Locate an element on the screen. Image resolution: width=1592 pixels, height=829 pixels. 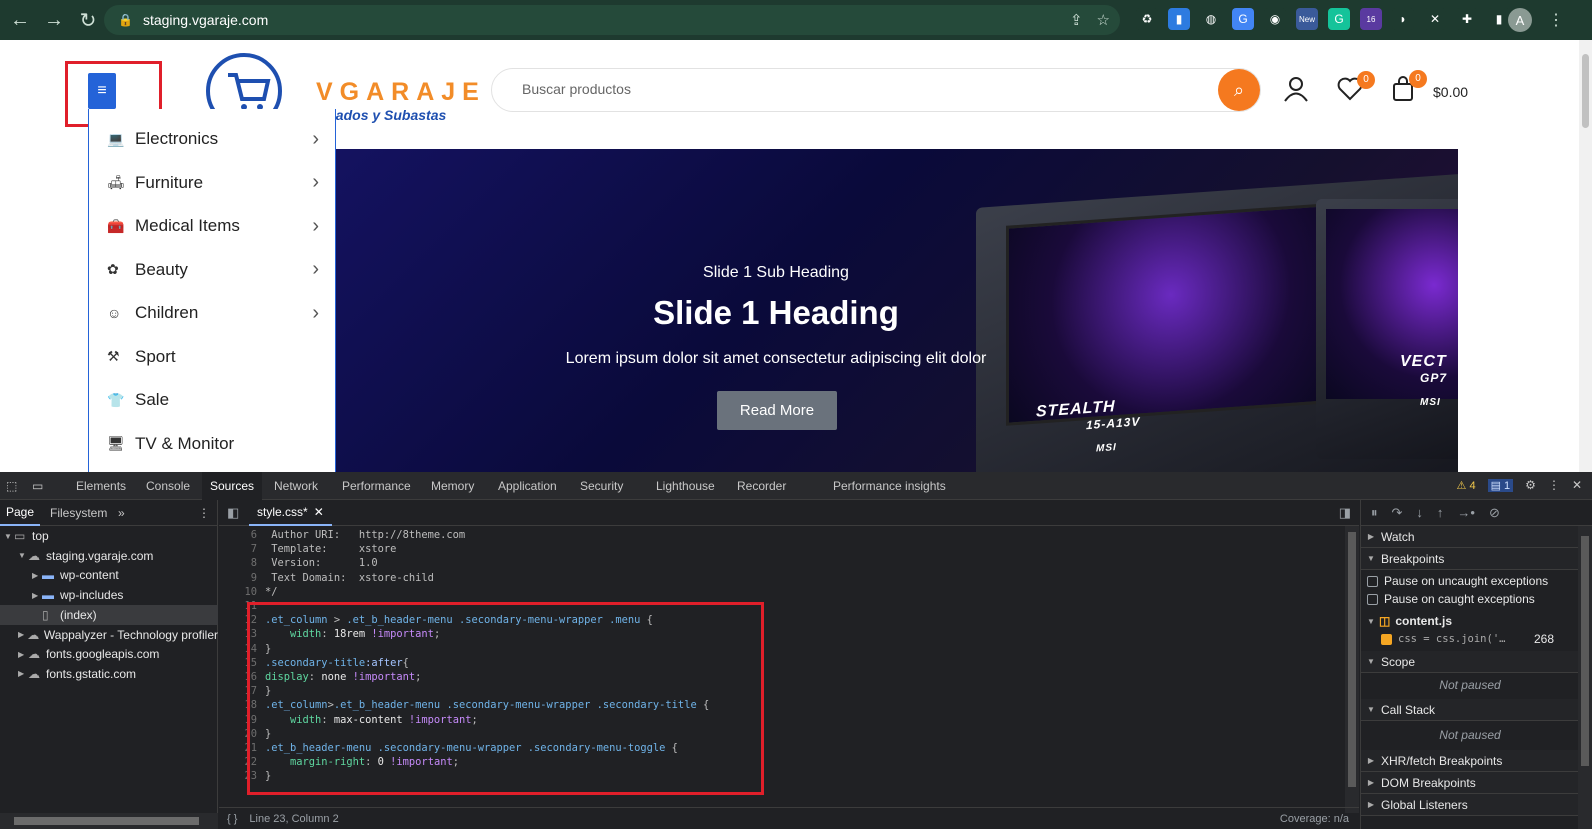
category-item-sale: 👕 Sale is located at coordinates (213, 400).